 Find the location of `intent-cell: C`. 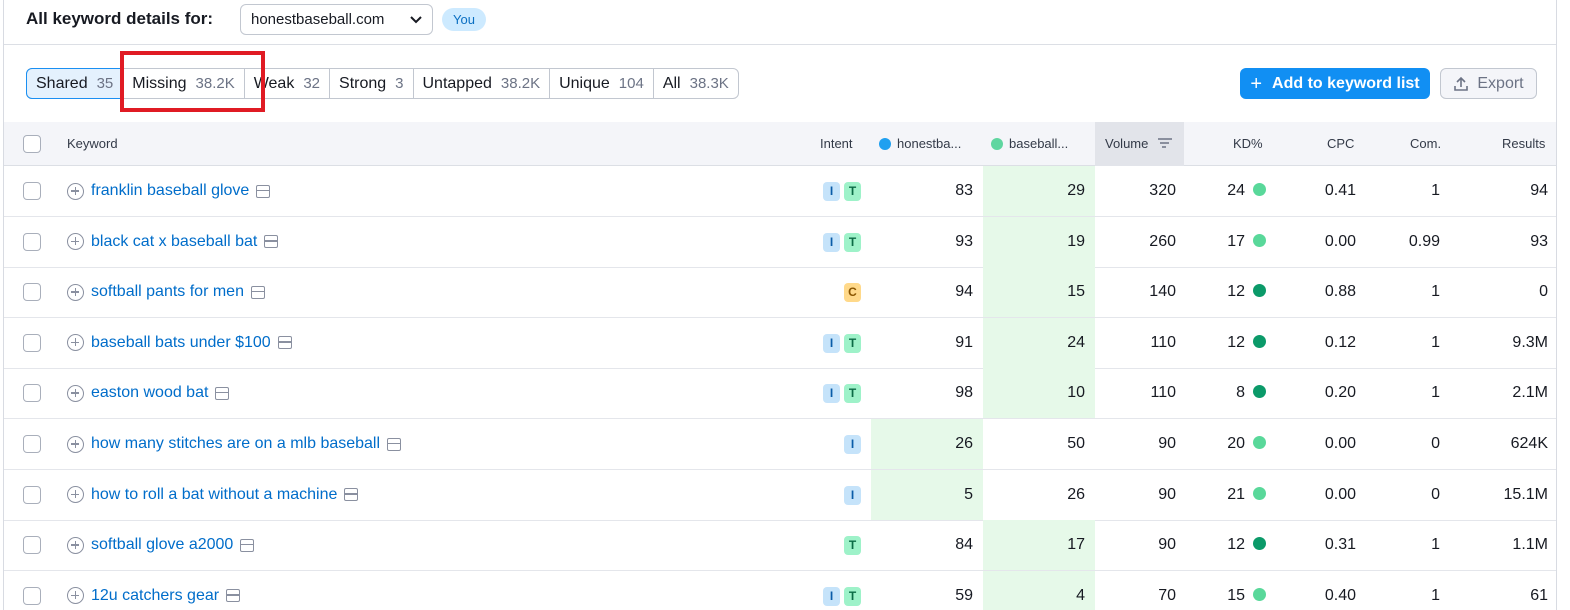

intent-cell: C is located at coordinates (852, 293).